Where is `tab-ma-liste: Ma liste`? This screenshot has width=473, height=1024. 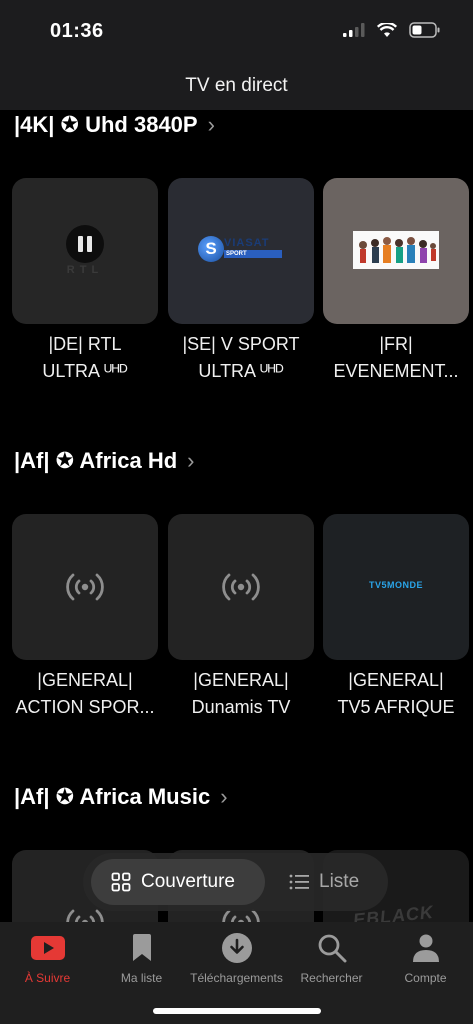
tab-ma-liste: Ma liste is located at coordinates (141, 958).